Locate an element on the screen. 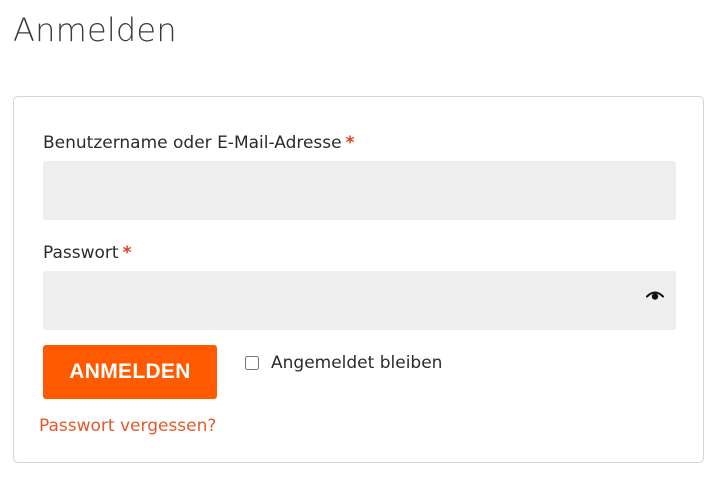 This screenshot has height=481, width=720. password-label: Passwort * is located at coordinates (87, 253).